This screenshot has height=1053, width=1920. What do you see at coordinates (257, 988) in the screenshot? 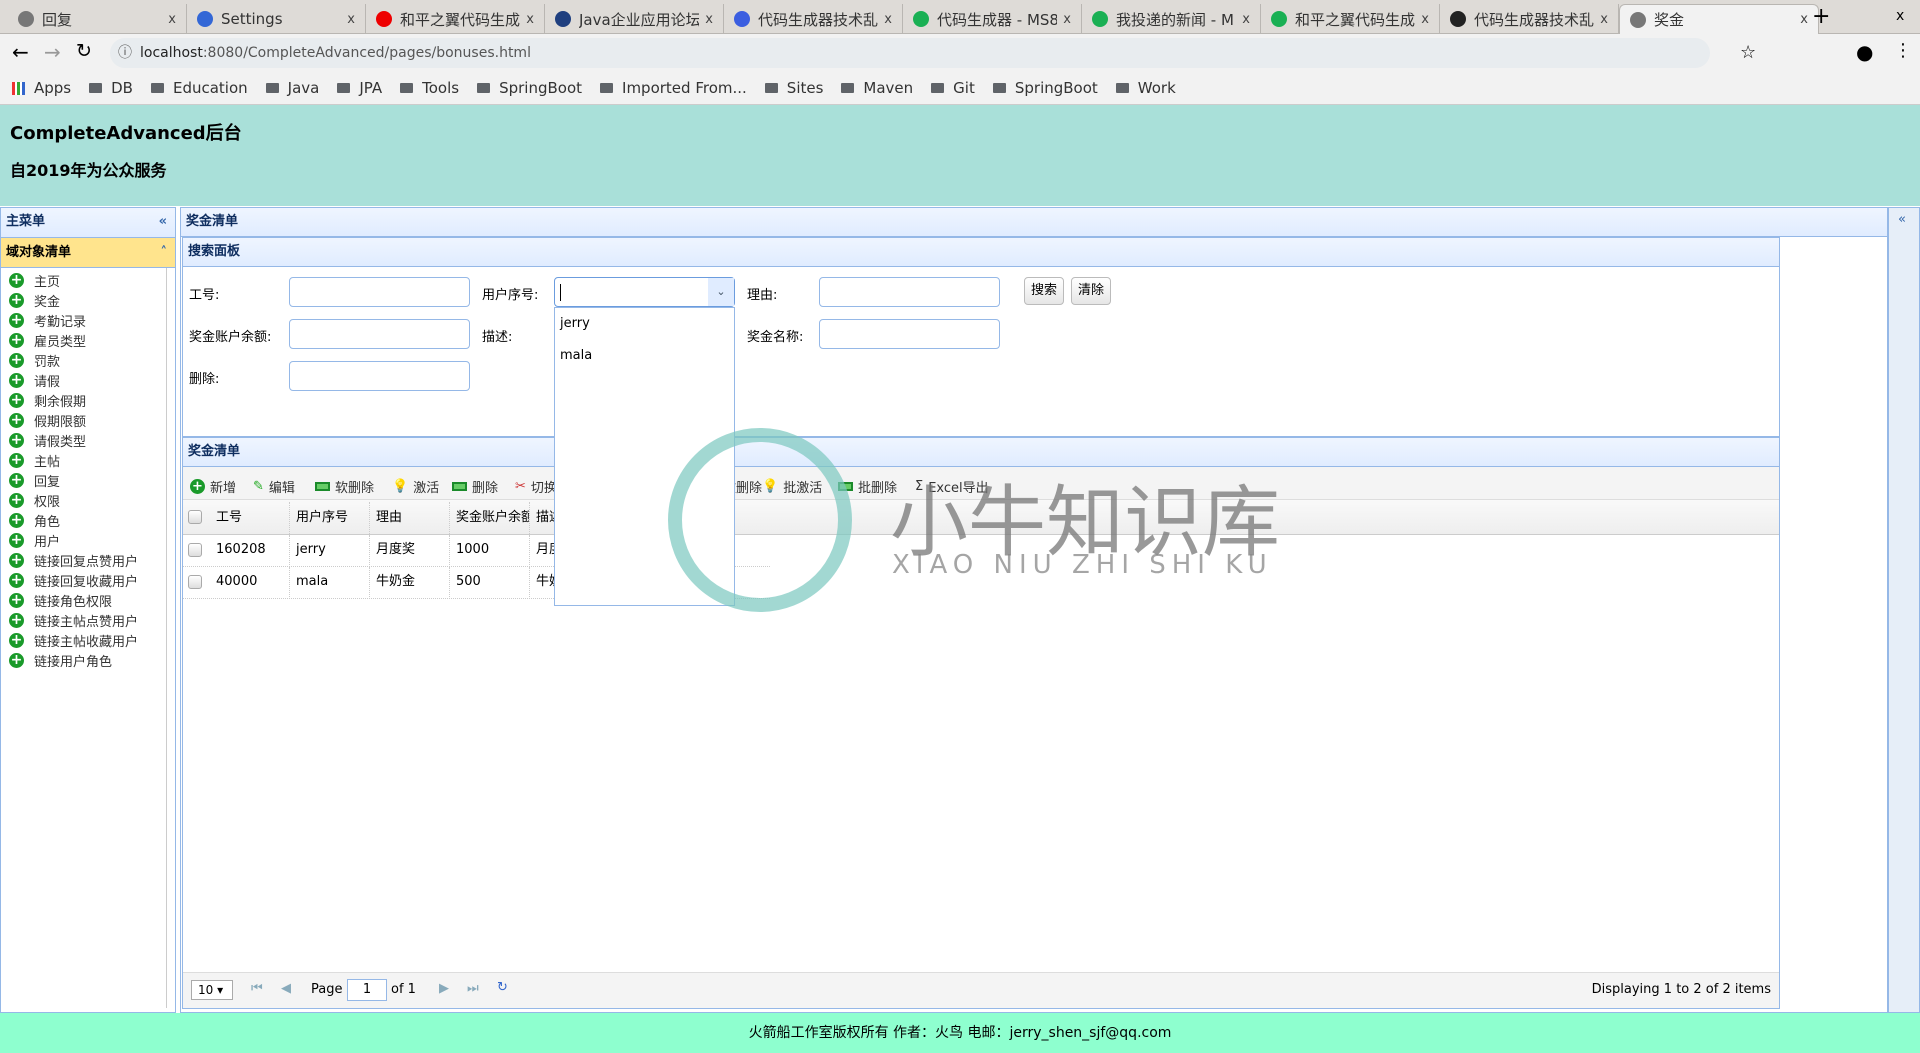
I see `first-page-icon: ⏮` at bounding box center [257, 988].